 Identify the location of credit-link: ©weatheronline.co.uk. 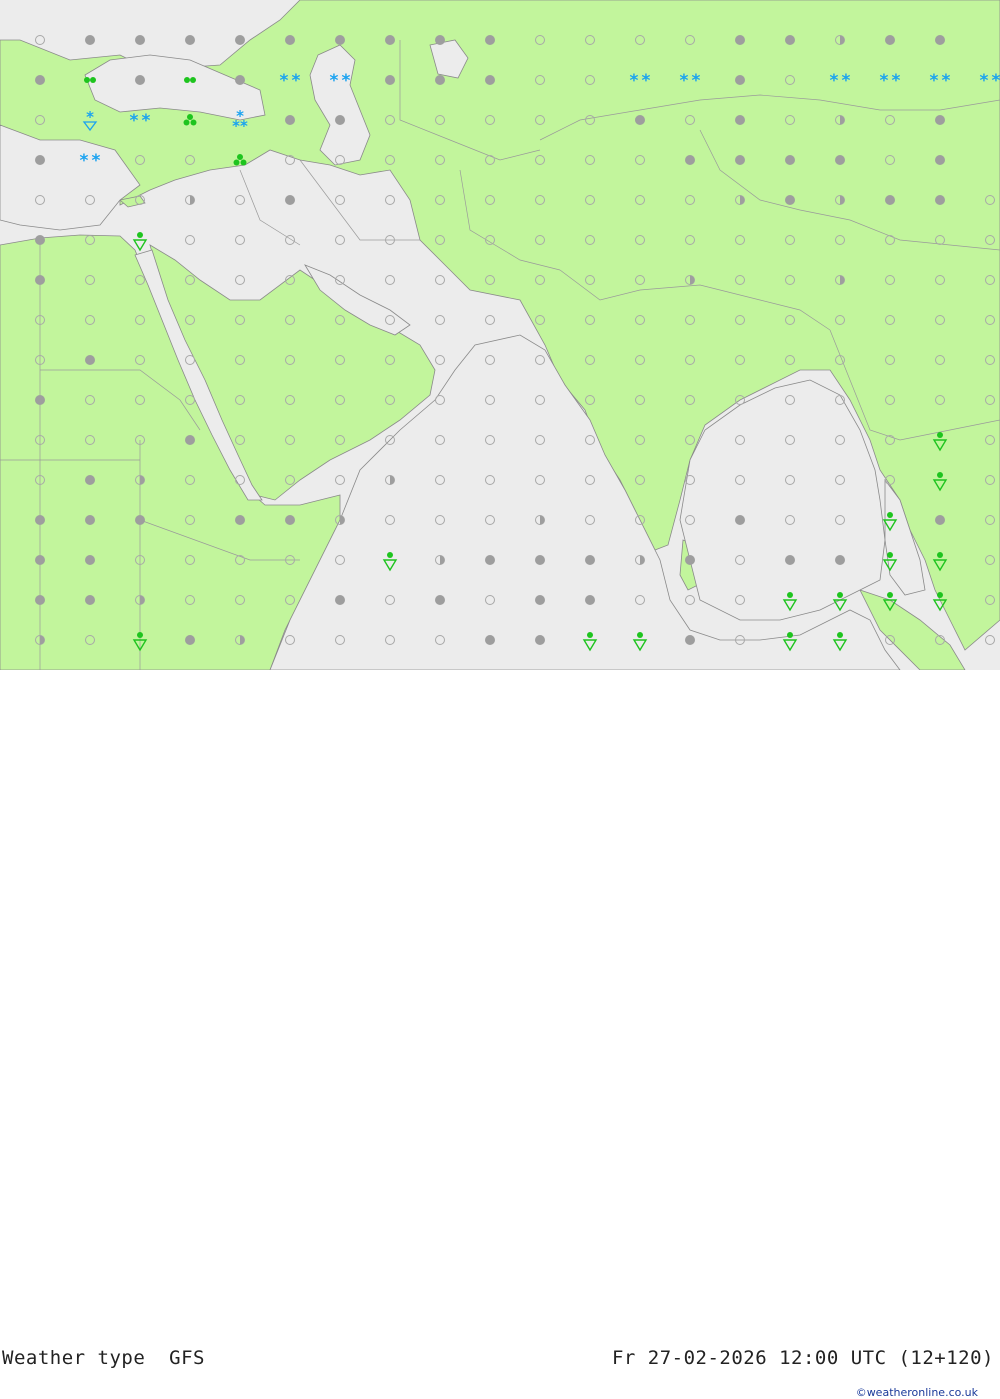
(917, 1392).